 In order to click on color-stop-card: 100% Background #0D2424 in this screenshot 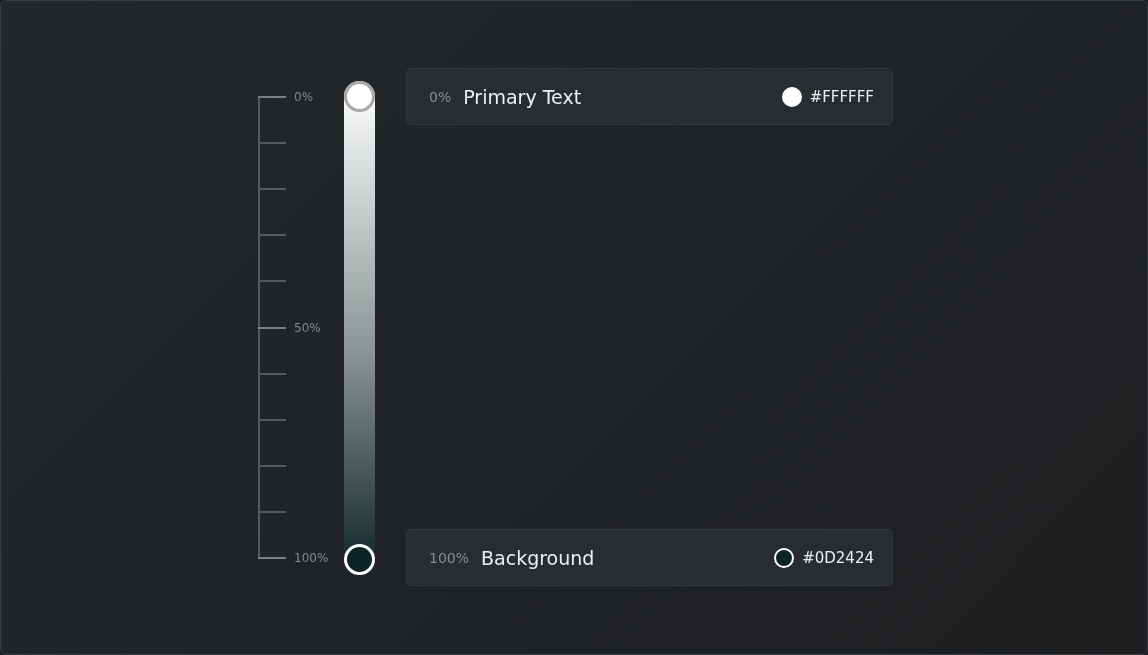, I will do `click(649, 557)`.